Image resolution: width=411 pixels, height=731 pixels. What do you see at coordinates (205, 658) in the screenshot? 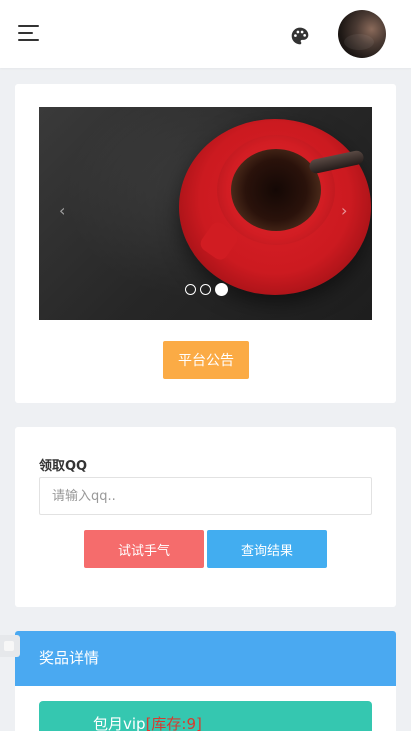
I see `prize-details-title: 奖品详情` at bounding box center [205, 658].